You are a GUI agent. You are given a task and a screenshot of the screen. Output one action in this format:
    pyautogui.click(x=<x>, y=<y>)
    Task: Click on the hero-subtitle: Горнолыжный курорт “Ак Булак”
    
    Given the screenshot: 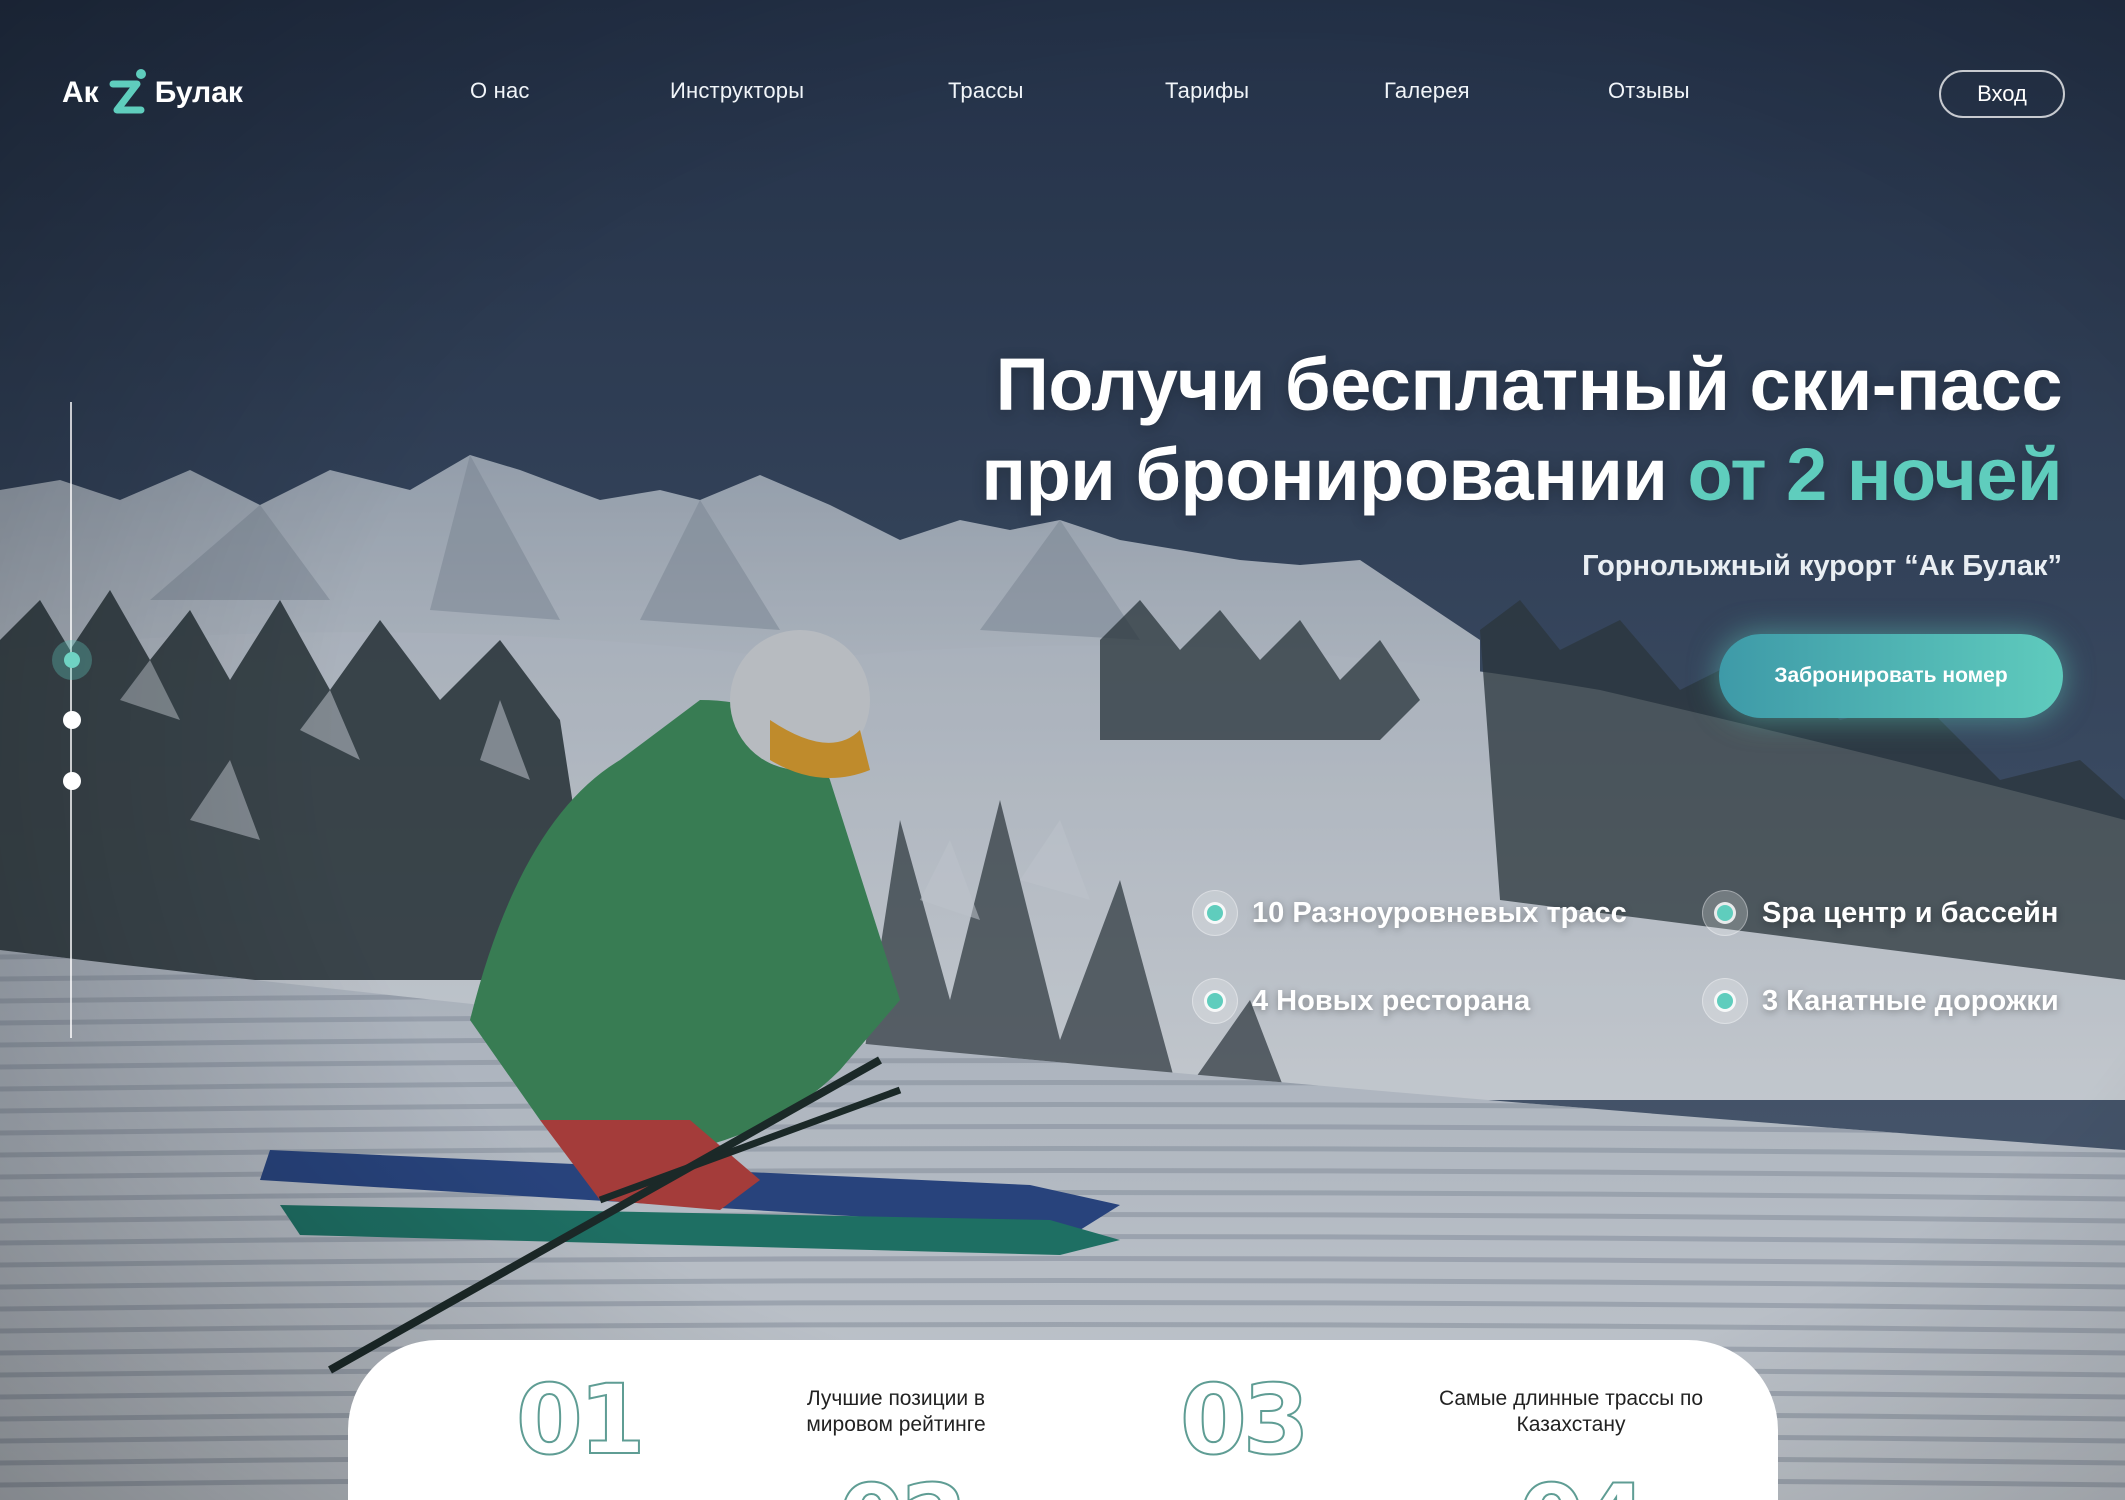 What is the action you would take?
    pyautogui.click(x=1822, y=566)
    